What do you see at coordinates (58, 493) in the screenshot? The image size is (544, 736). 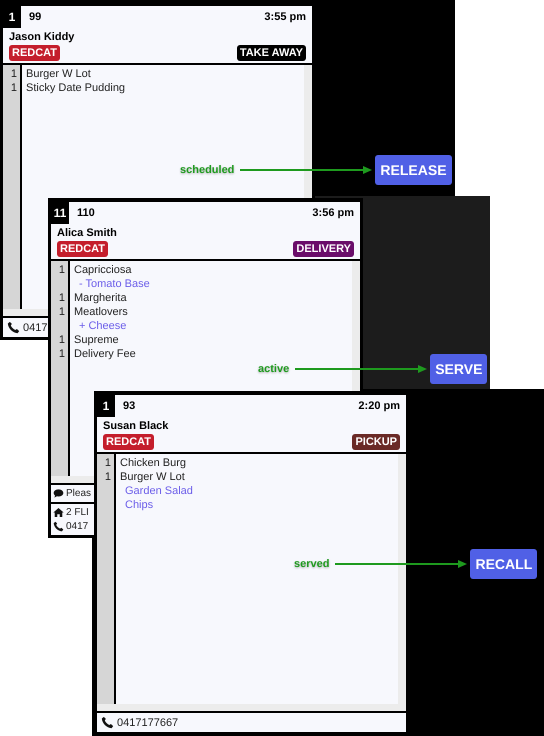 I see `speech-bubble-icon` at bounding box center [58, 493].